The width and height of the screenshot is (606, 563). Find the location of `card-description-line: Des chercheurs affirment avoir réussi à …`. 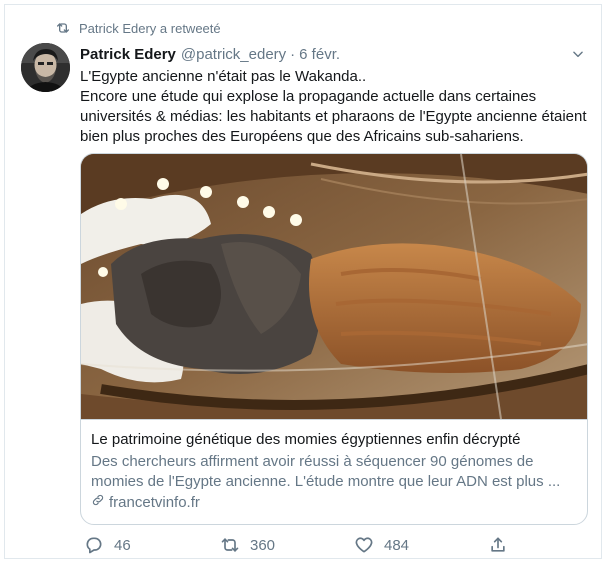

card-description-line: Des chercheurs affirment avoir réussi à … is located at coordinates (312, 461).